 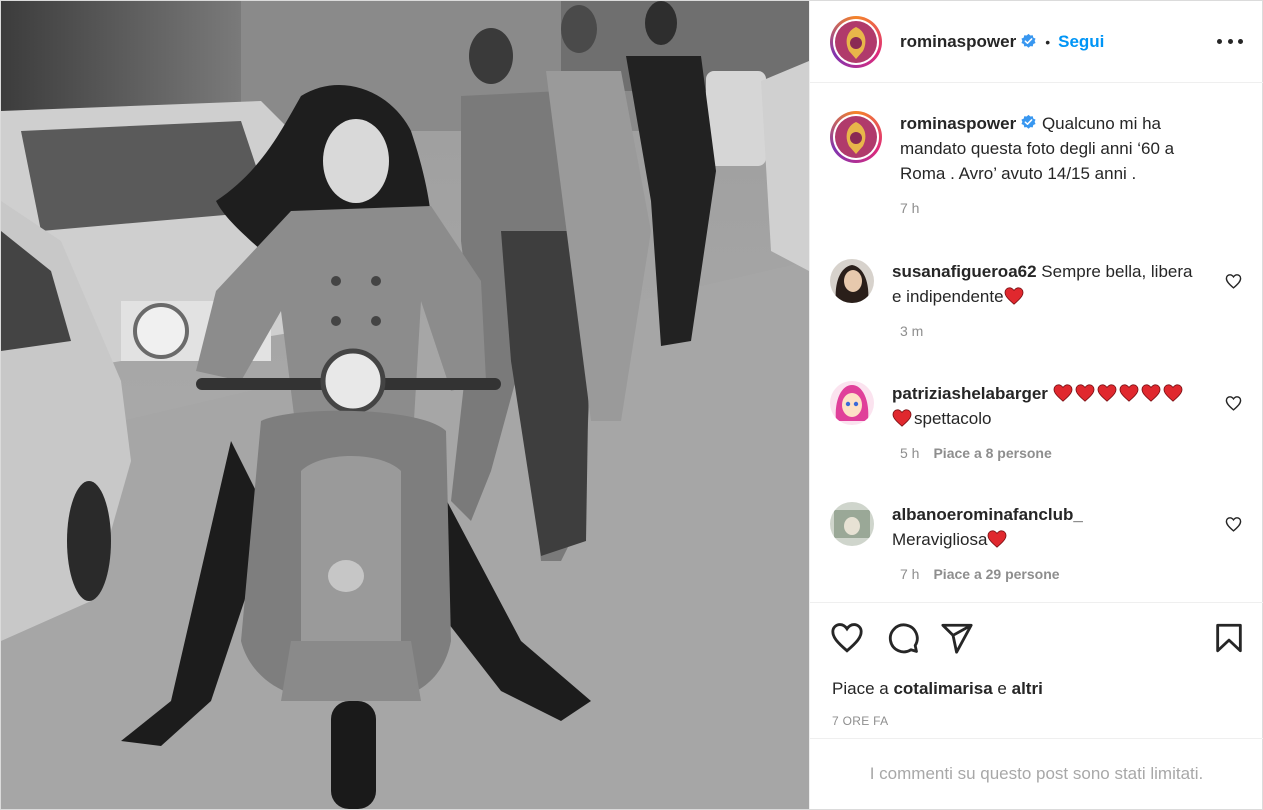 I want to click on heart-icon, so click(x=847, y=638).